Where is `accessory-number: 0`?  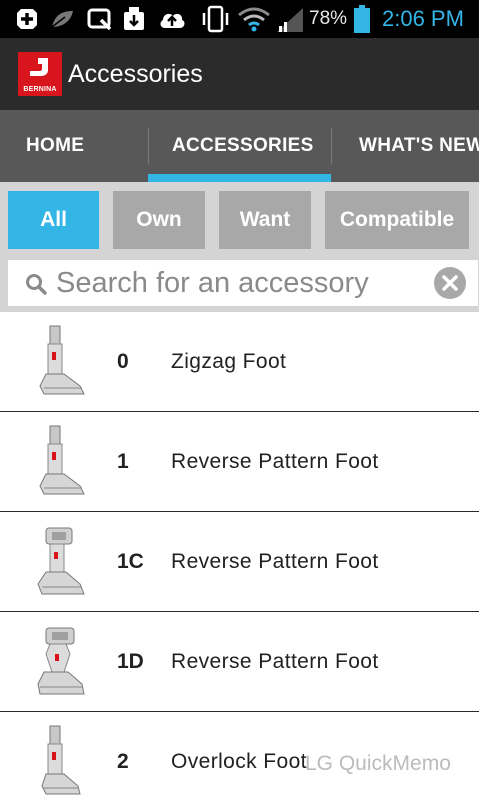 accessory-number: 0 is located at coordinates (123, 361).